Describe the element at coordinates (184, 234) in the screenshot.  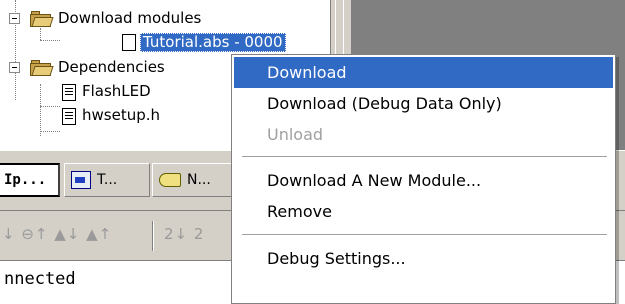
I see `sort-numeric-buttons-group: 2↓ 2` at that location.